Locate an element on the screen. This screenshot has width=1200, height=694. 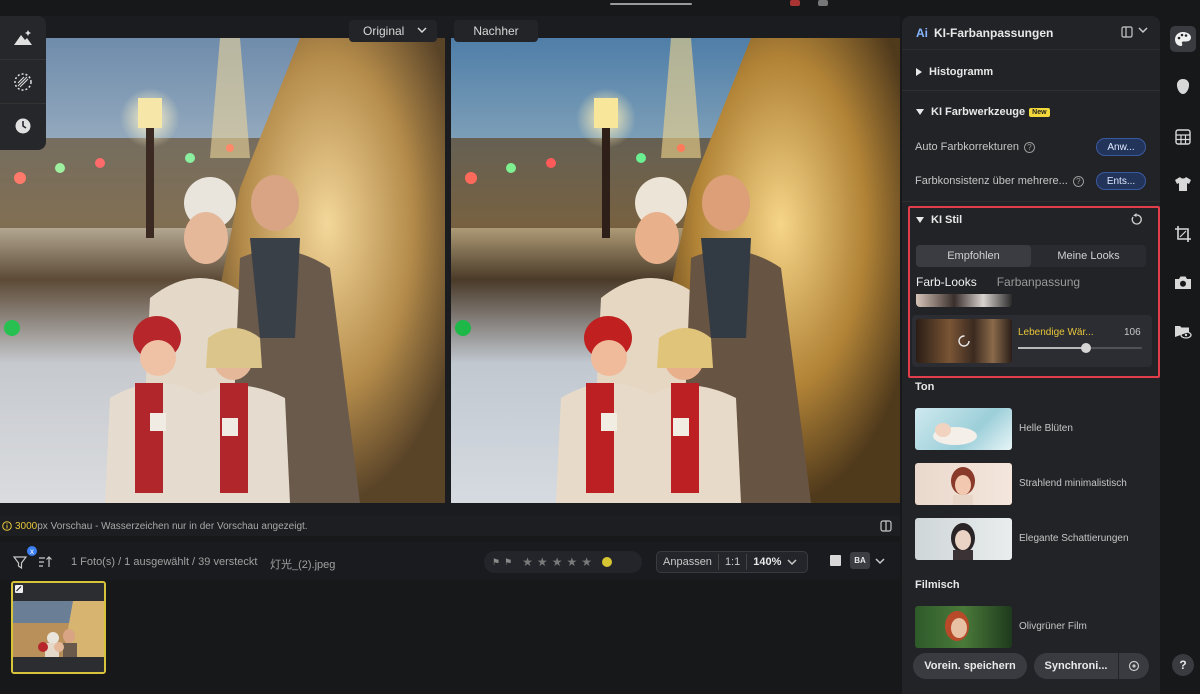
sync-settings-button is located at coordinates (1134, 666).